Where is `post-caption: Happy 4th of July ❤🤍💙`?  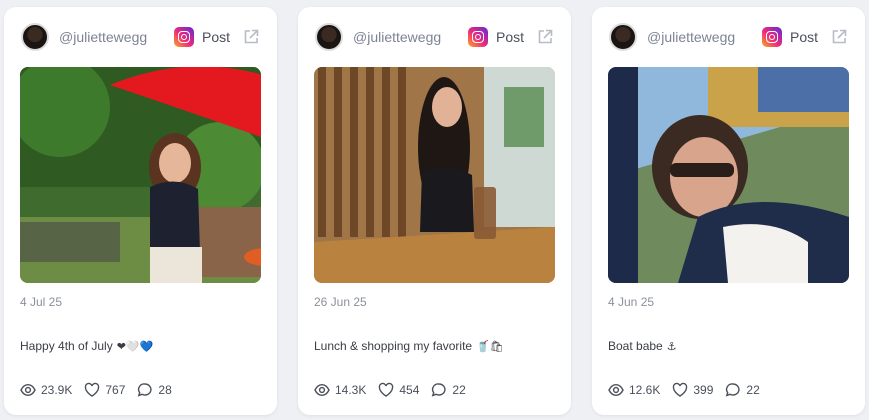
post-caption: Happy 4th of July ❤🤍💙 is located at coordinates (86, 346).